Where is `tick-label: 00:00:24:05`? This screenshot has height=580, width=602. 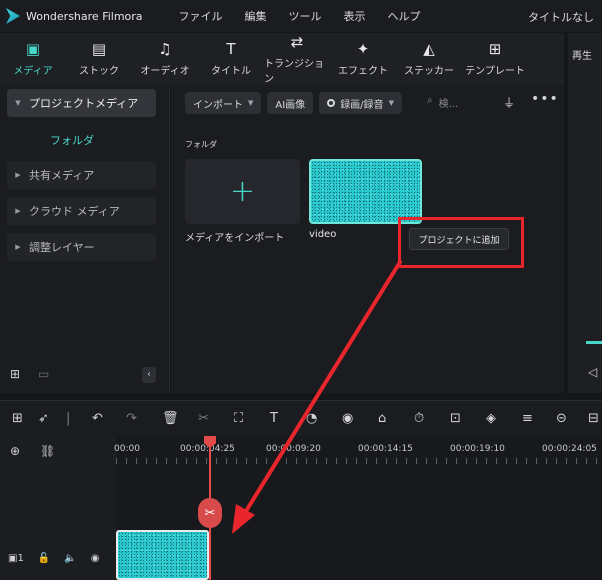 tick-label: 00:00:24:05 is located at coordinates (569, 449).